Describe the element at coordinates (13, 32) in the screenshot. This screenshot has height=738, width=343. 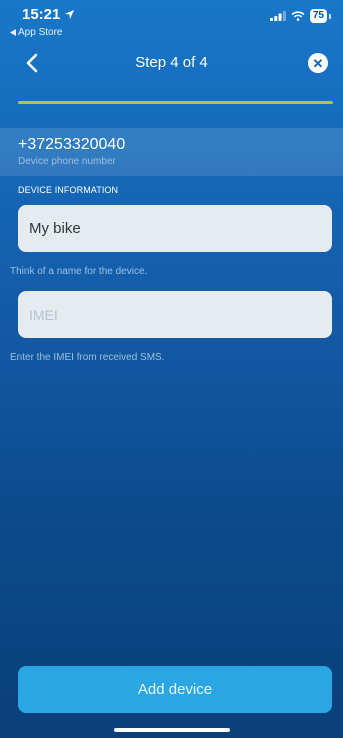
I see `back-triangle-icon` at that location.